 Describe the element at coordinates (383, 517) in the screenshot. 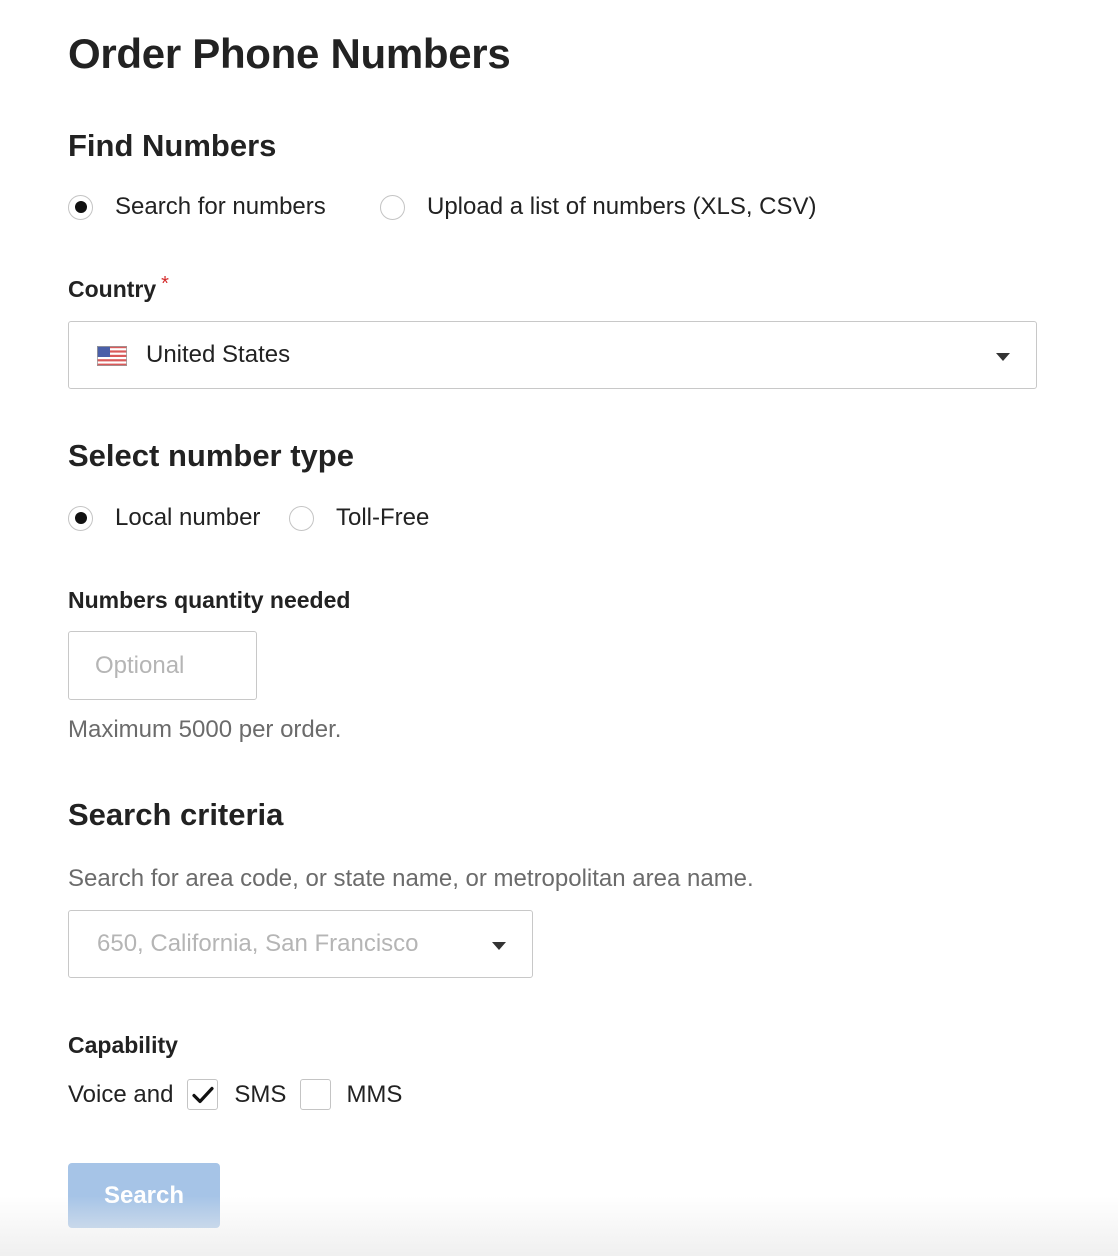

I see `radio-label: Toll-Free` at that location.